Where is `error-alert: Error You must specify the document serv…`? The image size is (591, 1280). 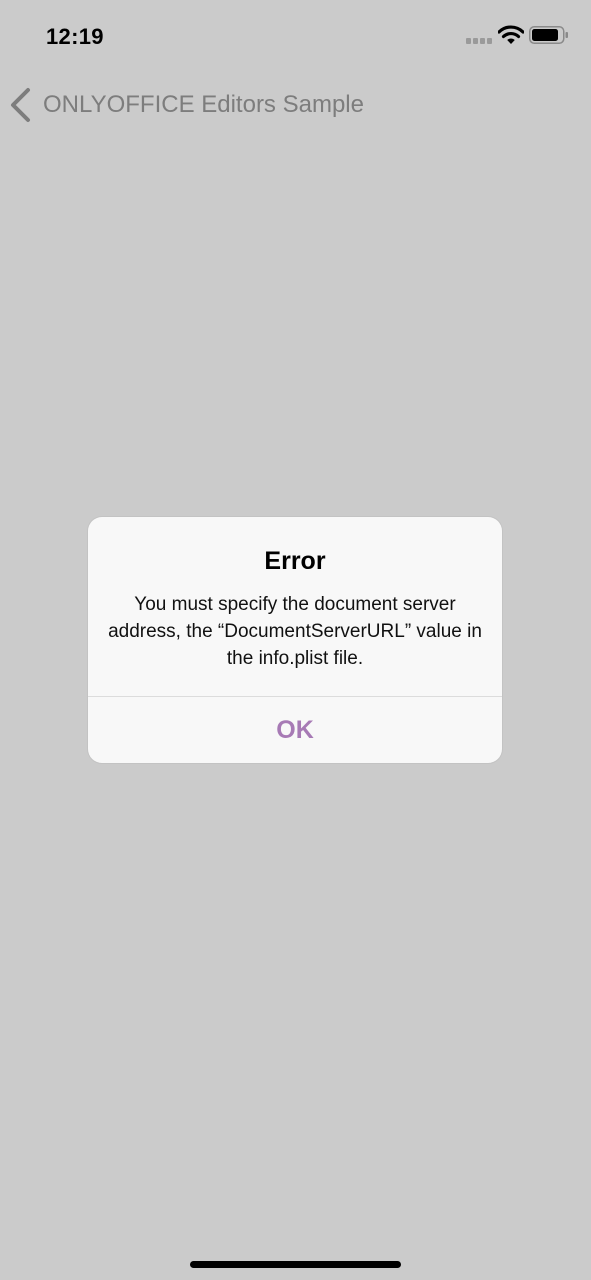 error-alert: Error You must specify the document serv… is located at coordinates (295, 640).